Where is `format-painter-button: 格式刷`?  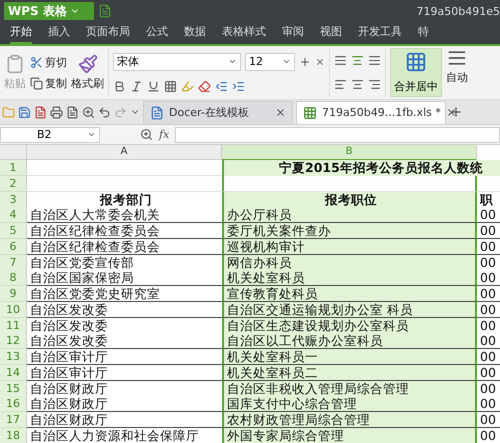 format-painter-button: 格式刷 is located at coordinates (87, 72).